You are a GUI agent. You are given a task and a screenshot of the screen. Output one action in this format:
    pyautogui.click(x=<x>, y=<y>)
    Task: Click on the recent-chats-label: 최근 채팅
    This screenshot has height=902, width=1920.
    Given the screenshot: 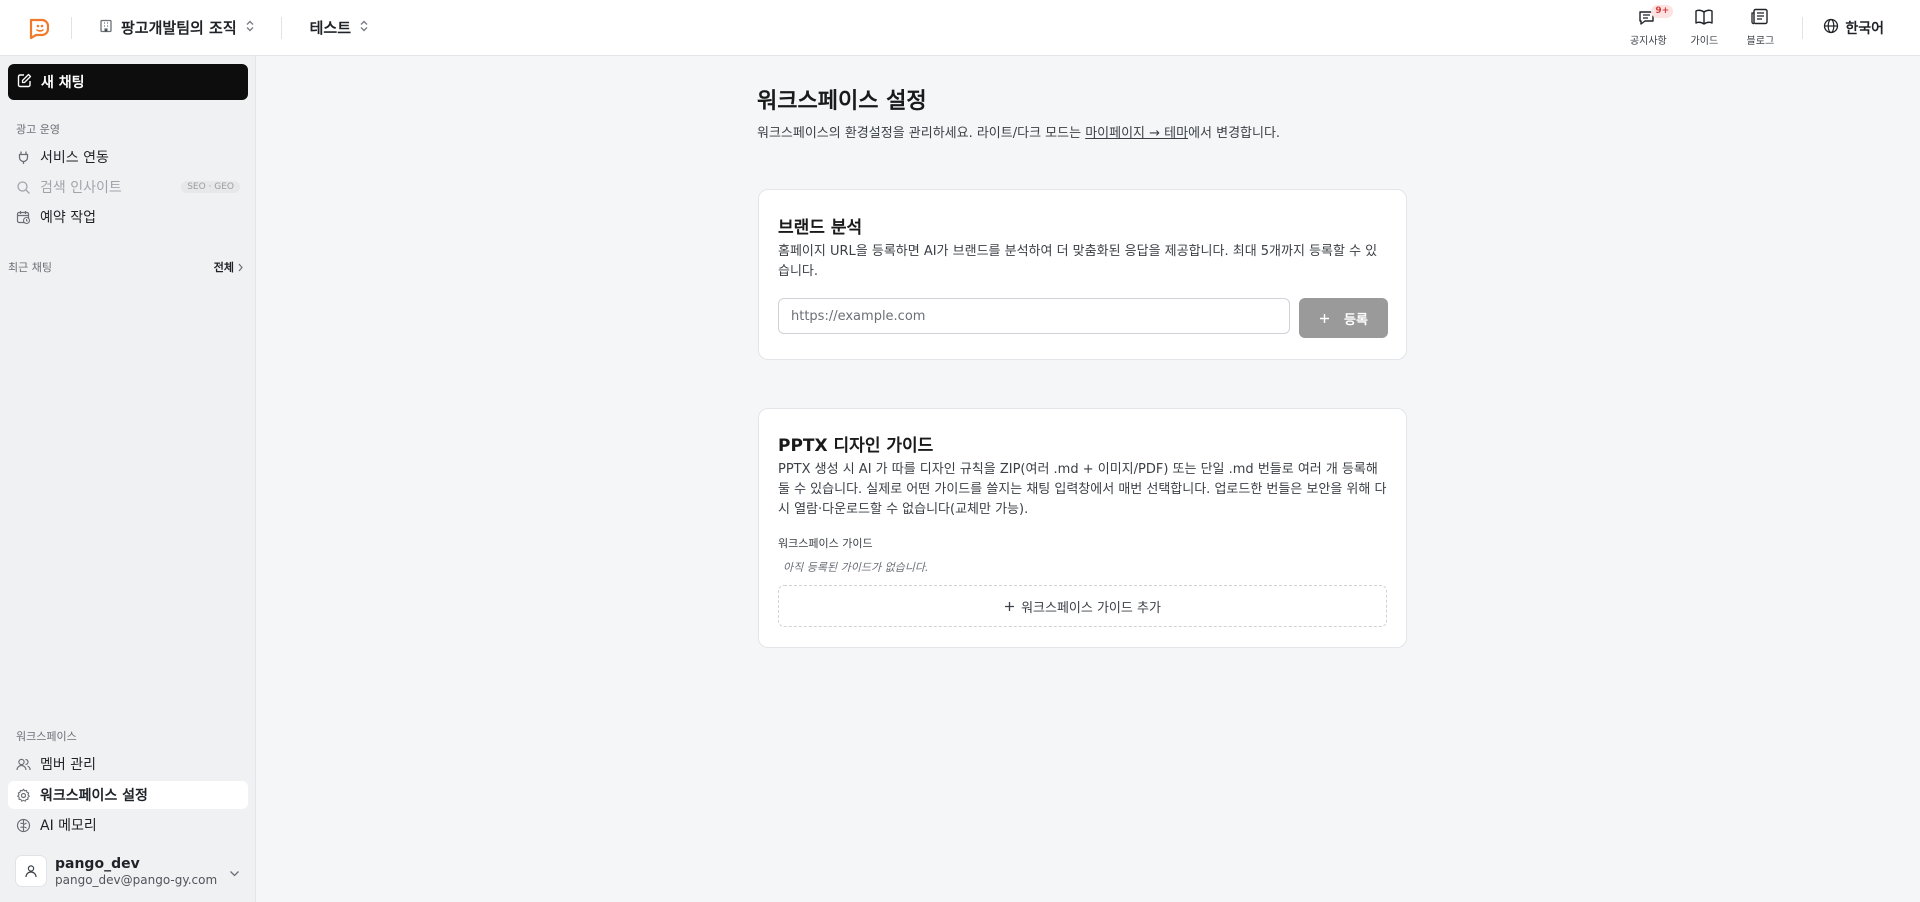 What is the action you would take?
    pyautogui.click(x=30, y=267)
    